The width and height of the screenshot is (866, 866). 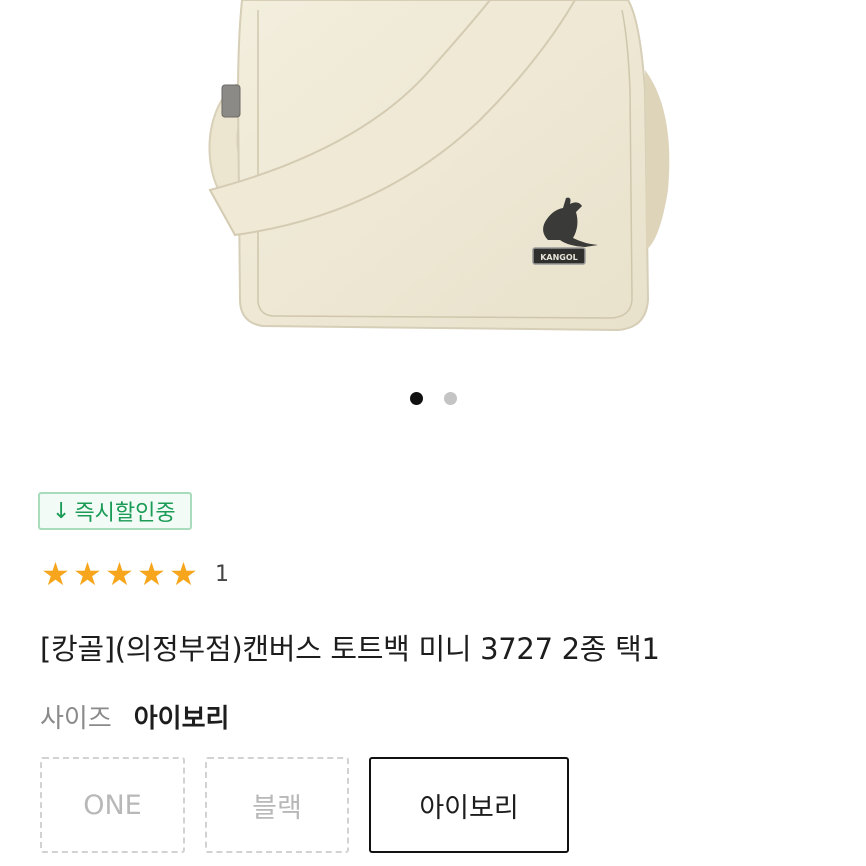 I want to click on badge-label: 즉시할인중, so click(x=125, y=513).